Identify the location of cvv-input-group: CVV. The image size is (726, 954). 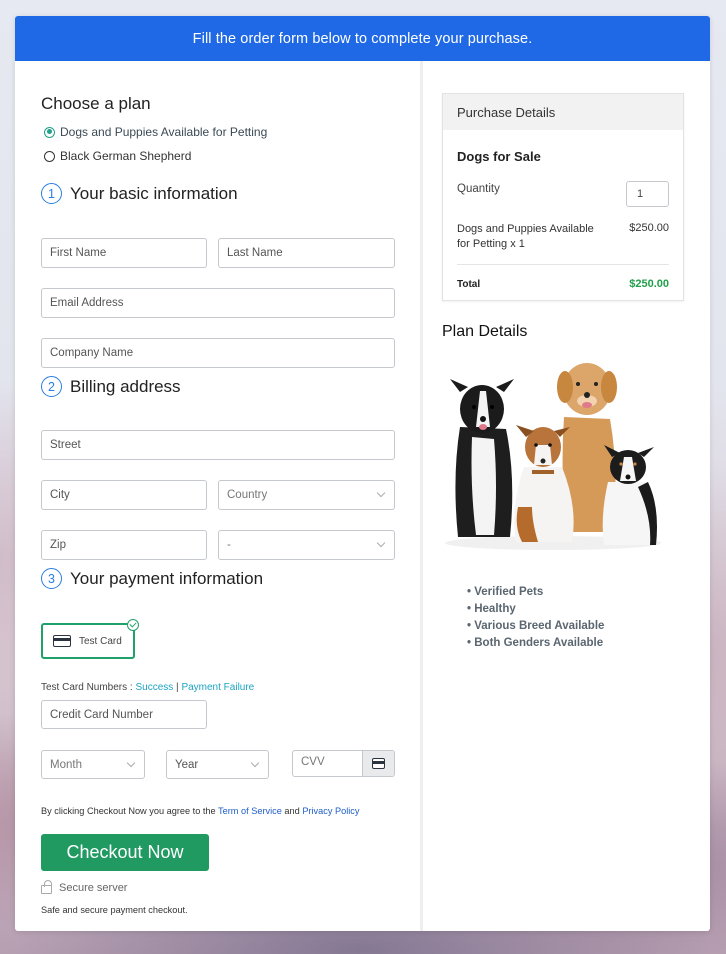
(343, 763).